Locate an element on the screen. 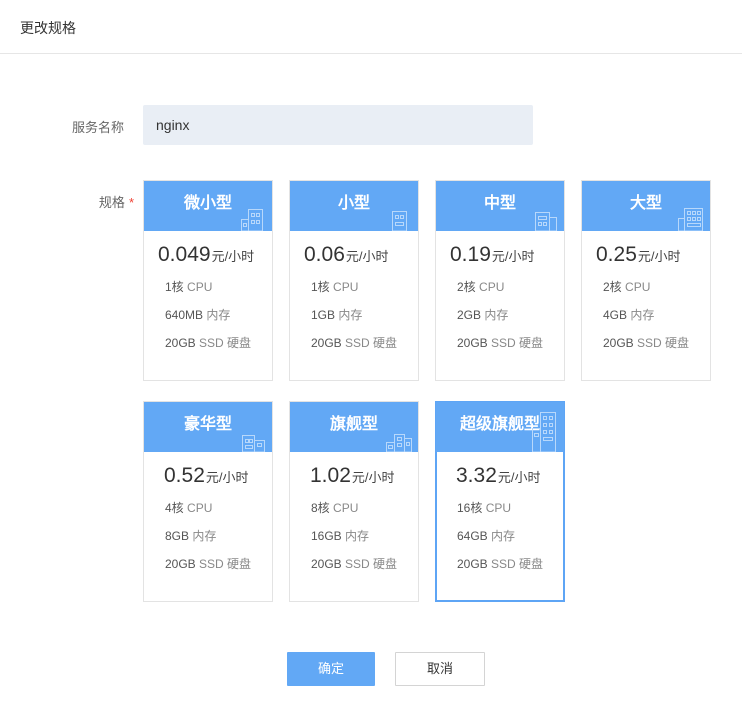 Image resolution: width=742 pixels, height=706 pixels. spec-card-large: 大型 0.25元/小时 2核 CPU 4GB 内存 20GB SSD 硬盘 is located at coordinates (646, 280).